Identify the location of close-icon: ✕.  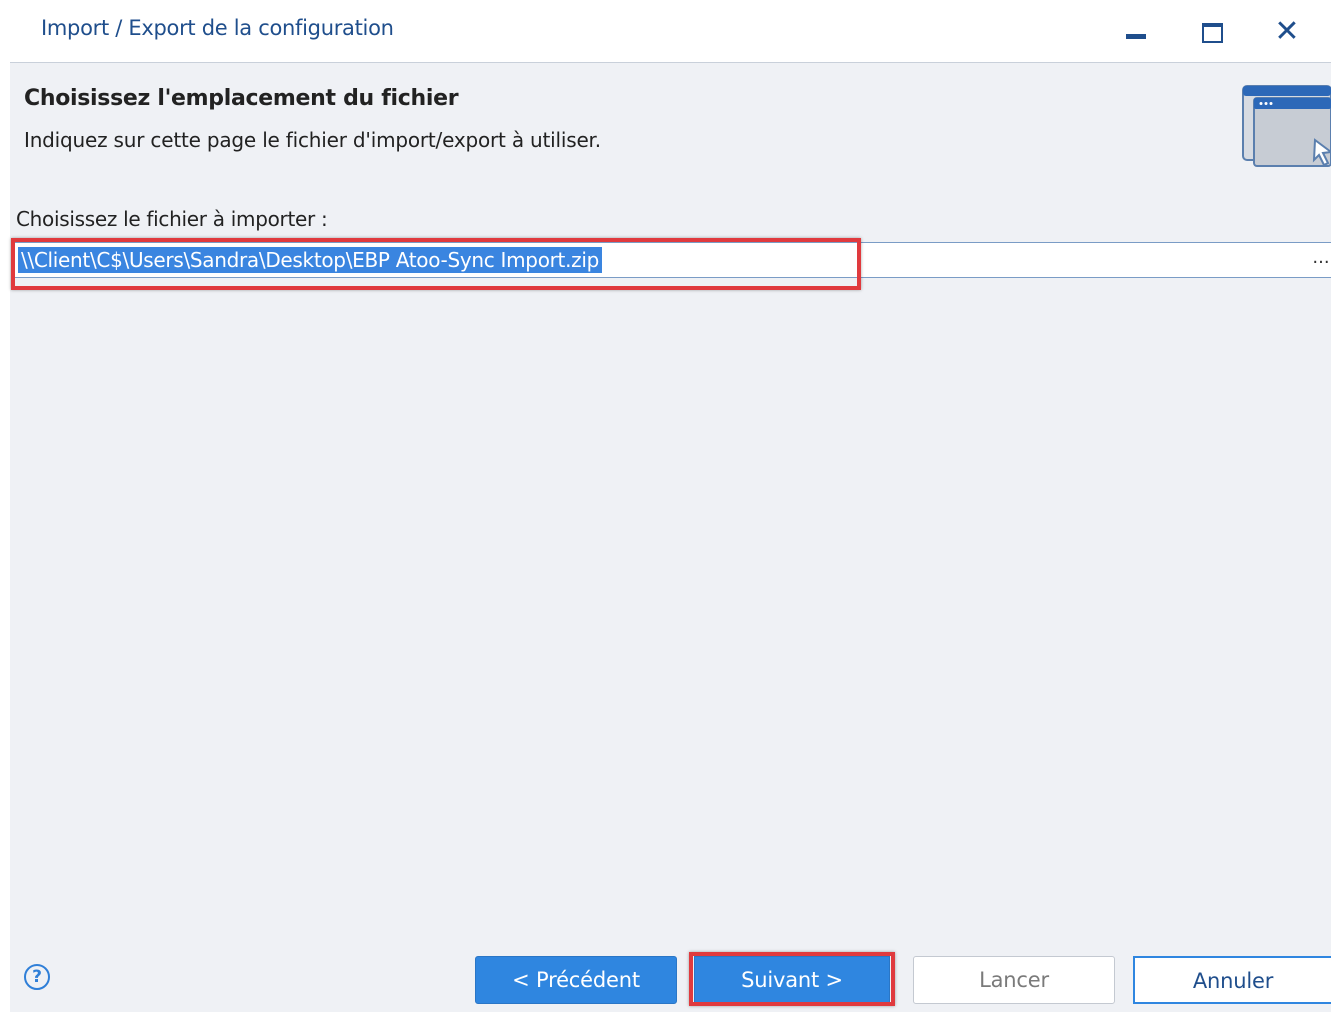
(1287, 31).